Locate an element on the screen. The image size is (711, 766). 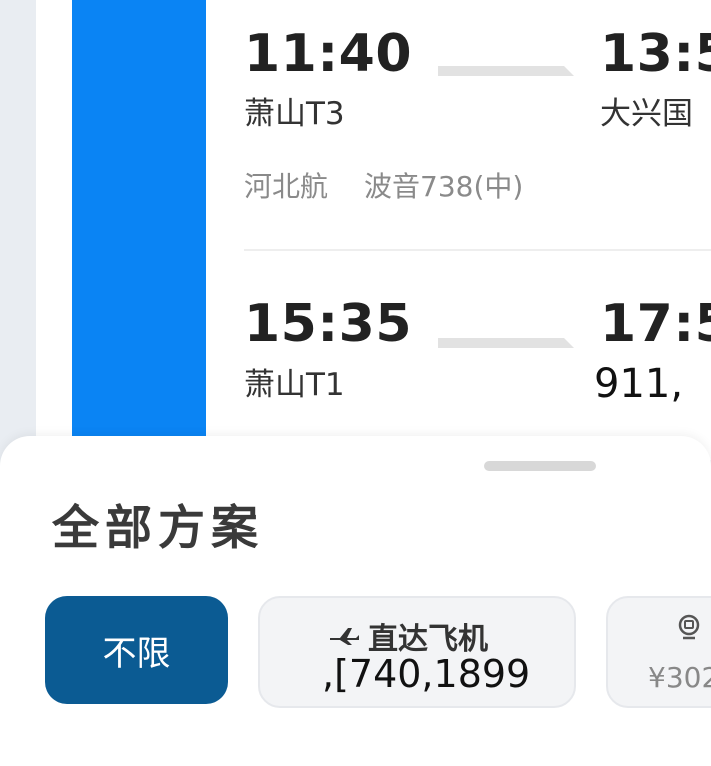
filter-chip-direct-flight-price: ,[740,1899 is located at coordinates (426, 674).